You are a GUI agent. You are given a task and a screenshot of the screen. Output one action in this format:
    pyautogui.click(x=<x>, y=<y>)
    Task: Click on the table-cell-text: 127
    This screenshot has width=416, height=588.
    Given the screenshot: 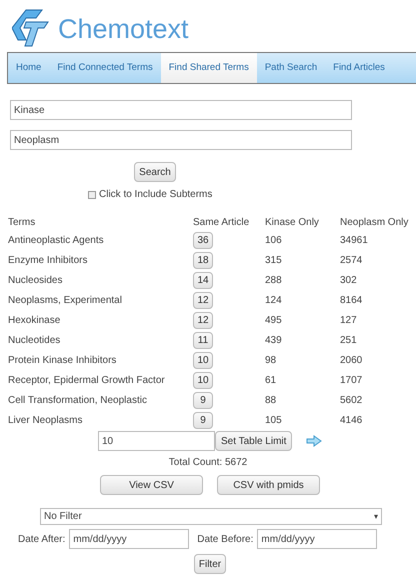 What is the action you would take?
    pyautogui.click(x=349, y=321)
    